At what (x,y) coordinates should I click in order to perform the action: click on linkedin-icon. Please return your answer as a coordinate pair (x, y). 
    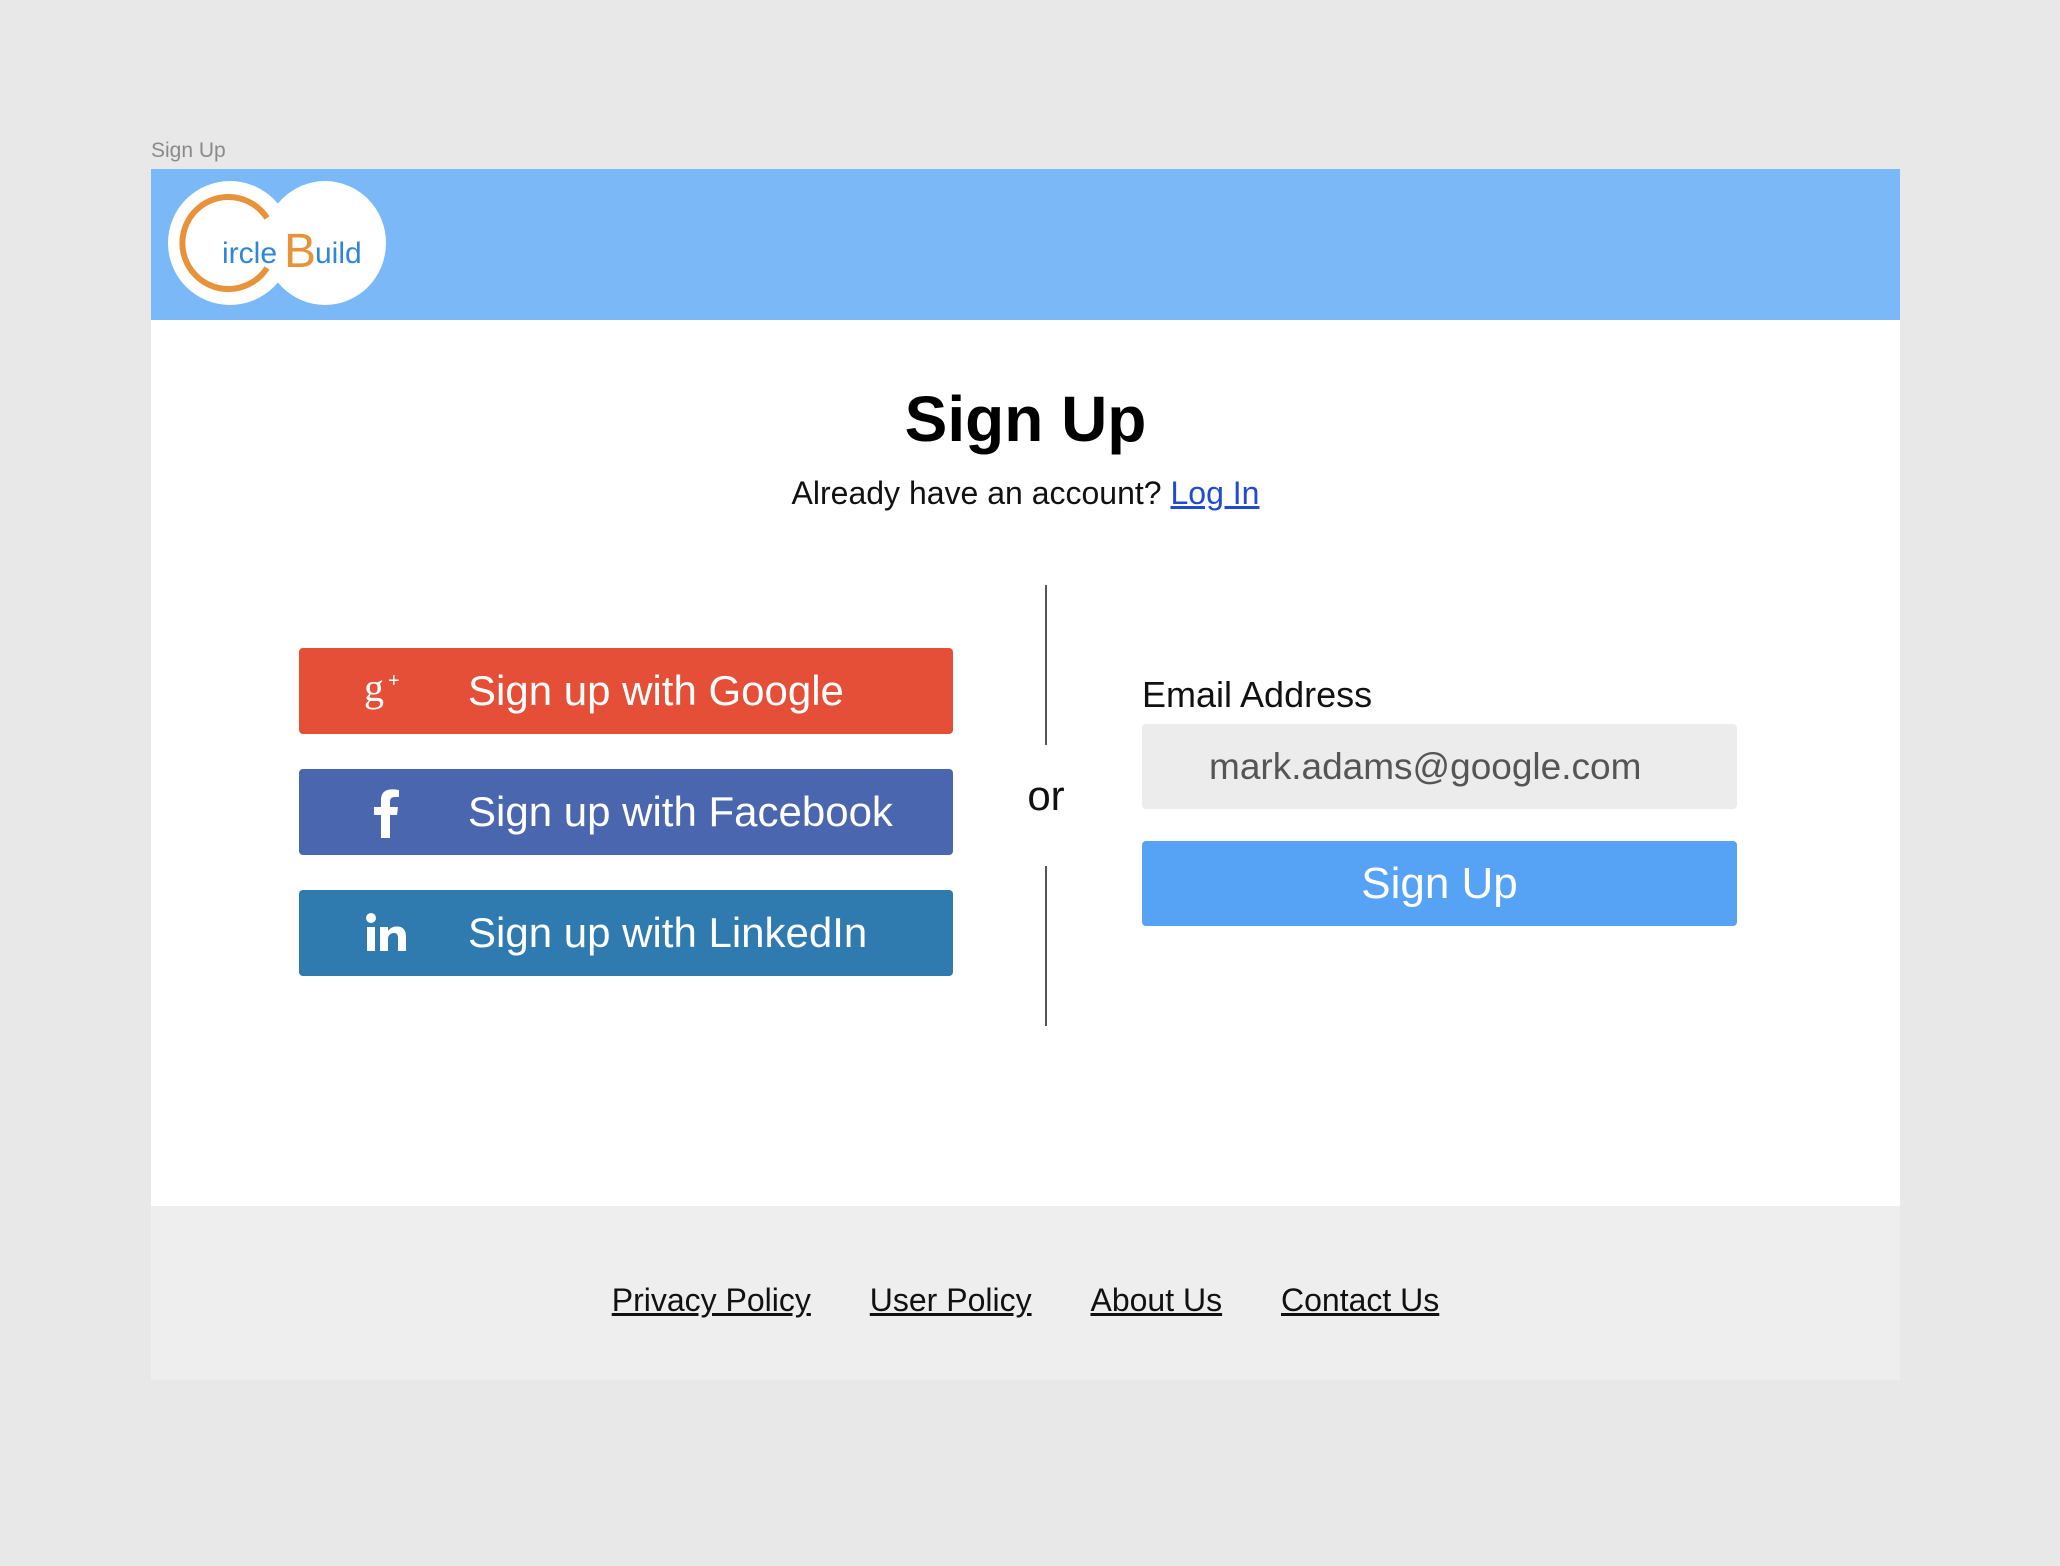
    Looking at the image, I should click on (386, 933).